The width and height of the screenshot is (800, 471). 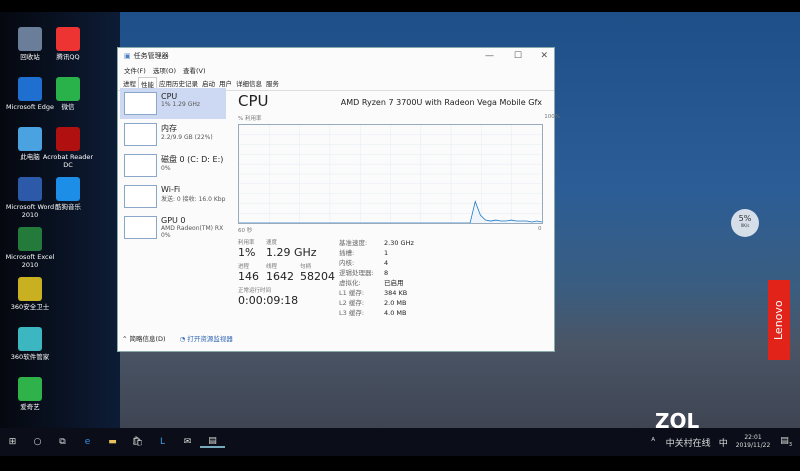 I want to click on desktop-icon: Microsoft Excel 2010, so click(x=30, y=248).